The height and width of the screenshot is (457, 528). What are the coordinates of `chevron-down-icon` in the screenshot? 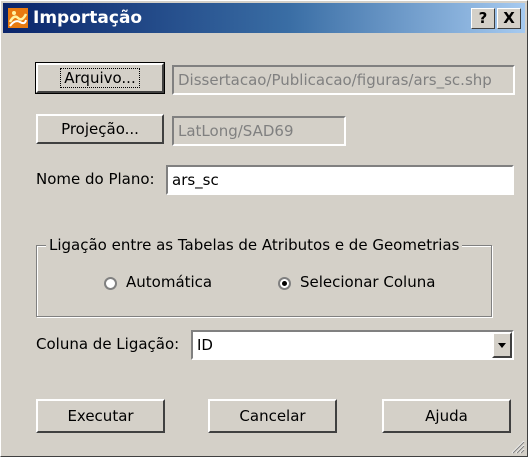 It's located at (502, 345).